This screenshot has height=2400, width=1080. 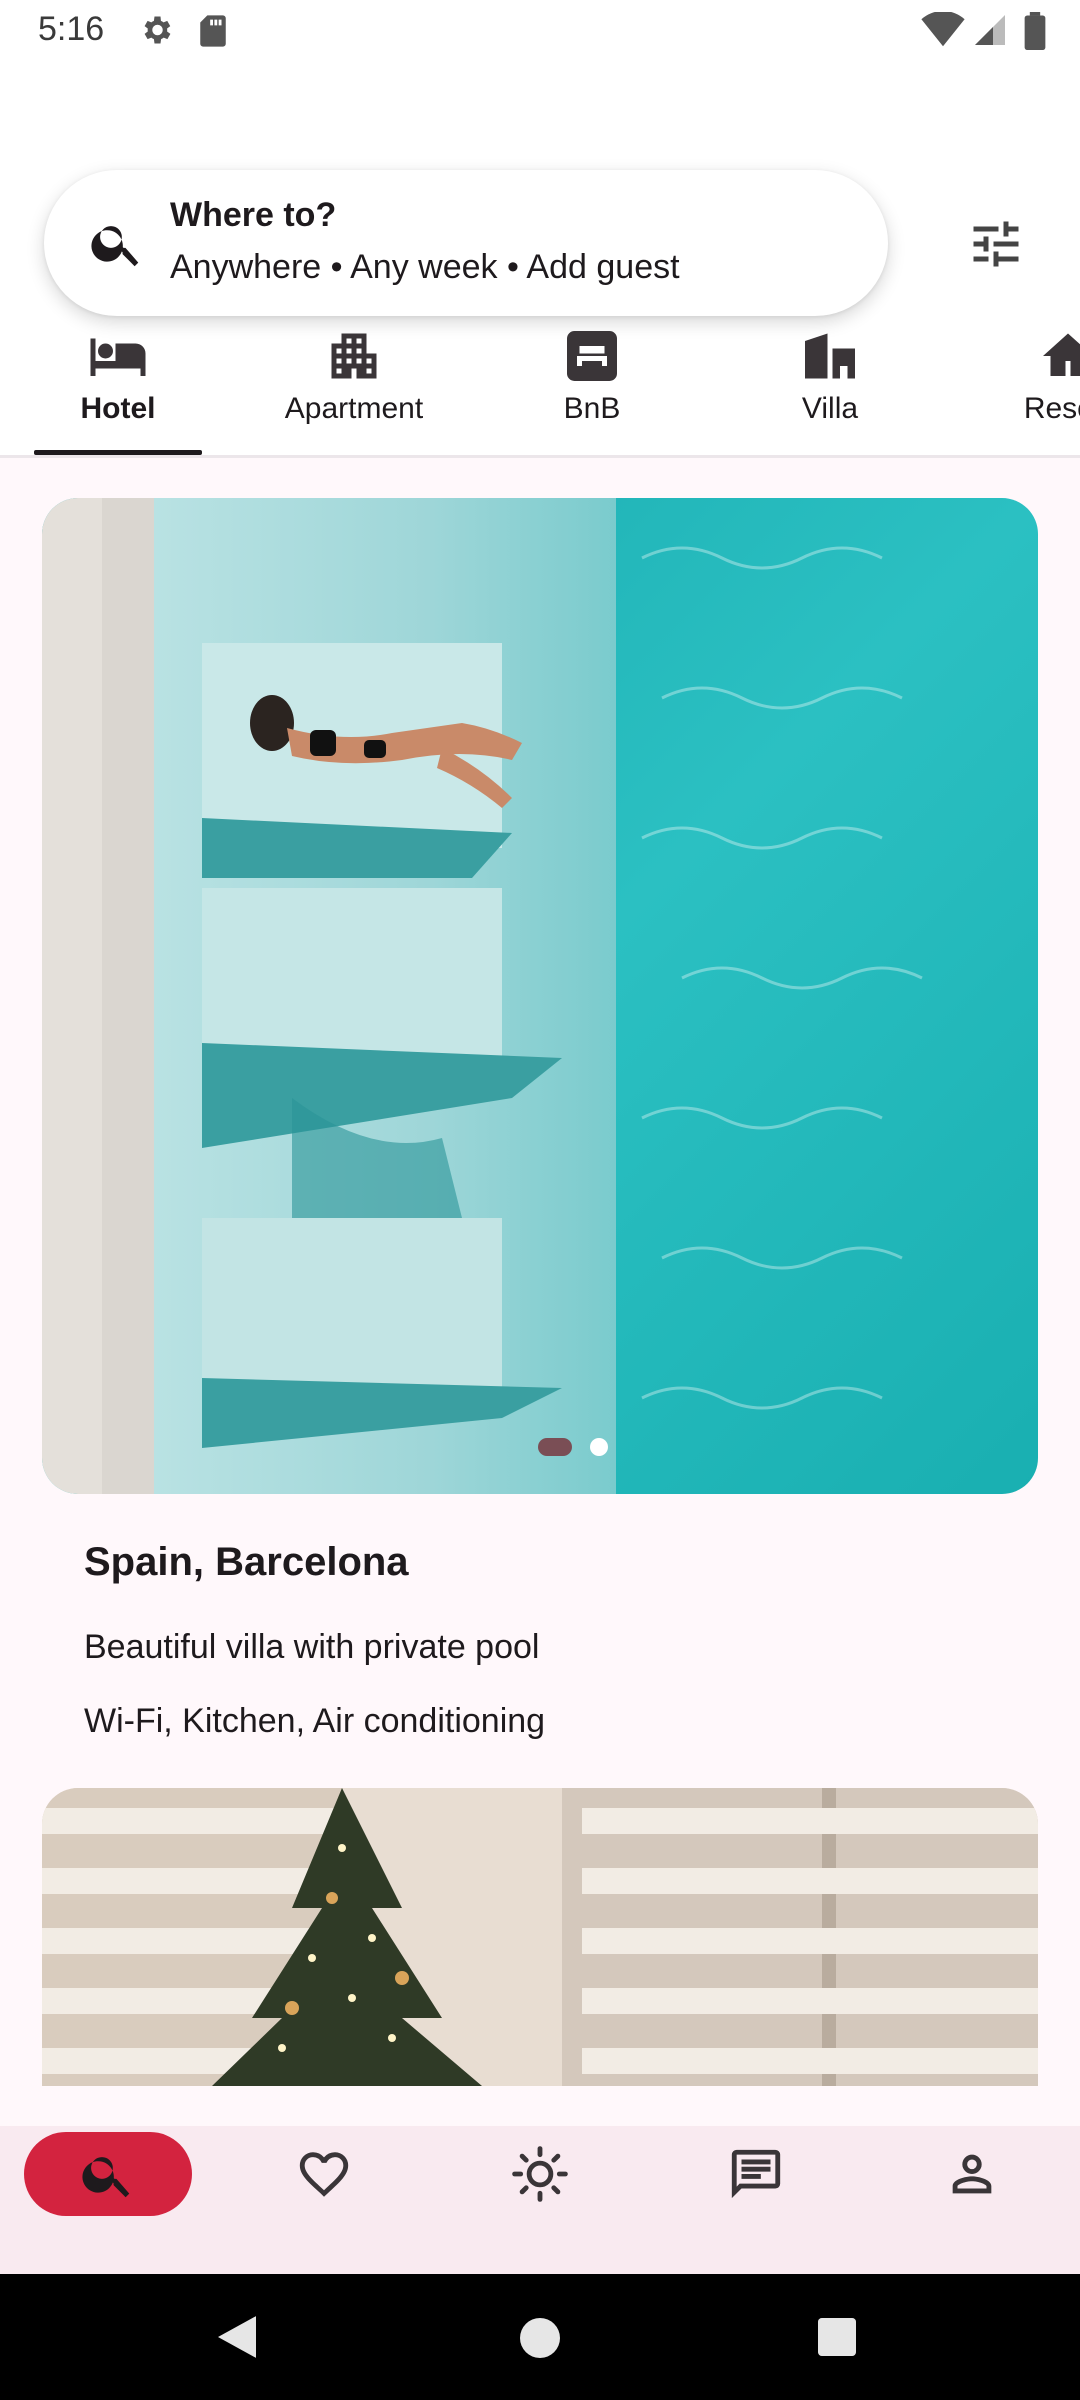 What do you see at coordinates (540, 2174) in the screenshot?
I see `sun-icon` at bounding box center [540, 2174].